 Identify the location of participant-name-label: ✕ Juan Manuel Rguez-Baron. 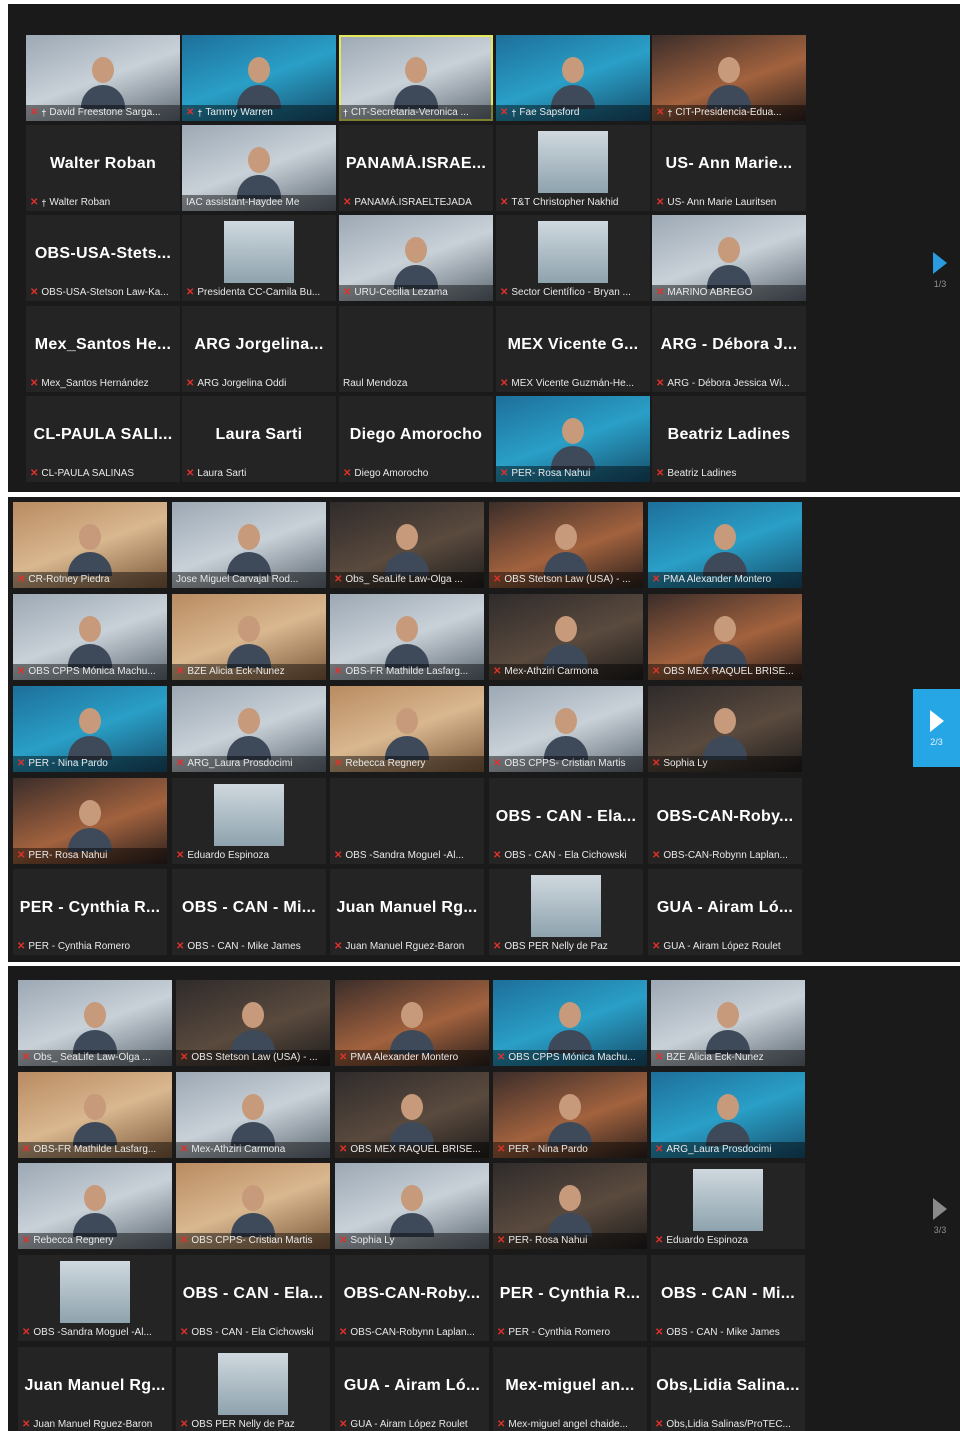
(407, 947).